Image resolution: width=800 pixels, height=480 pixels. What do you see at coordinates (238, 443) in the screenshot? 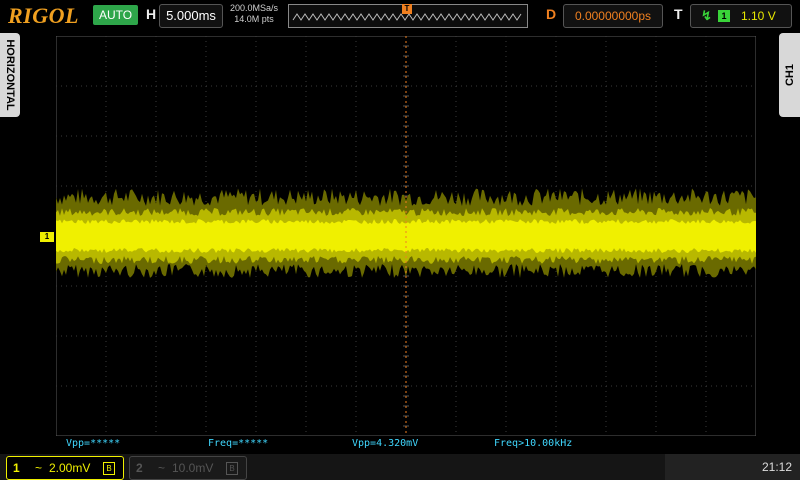
I see `measurement-freq-ch2: Freq=*****` at bounding box center [238, 443].